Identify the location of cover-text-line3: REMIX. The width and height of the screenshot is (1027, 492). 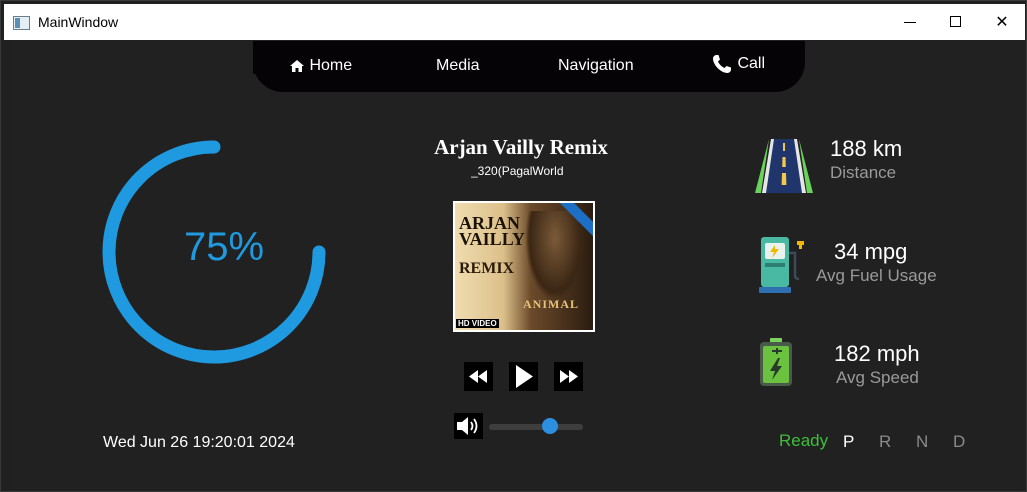
(487, 268).